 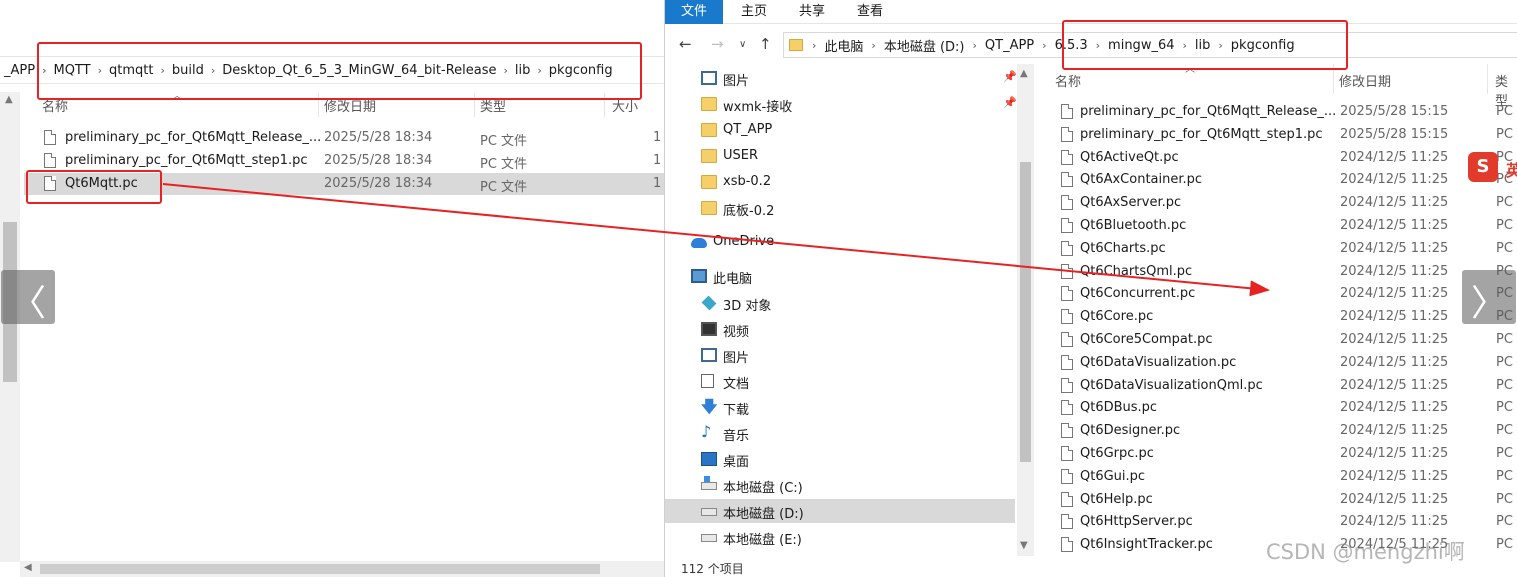 What do you see at coordinates (841, 78) in the screenshot?
I see `nav-item: 图片 📌` at bounding box center [841, 78].